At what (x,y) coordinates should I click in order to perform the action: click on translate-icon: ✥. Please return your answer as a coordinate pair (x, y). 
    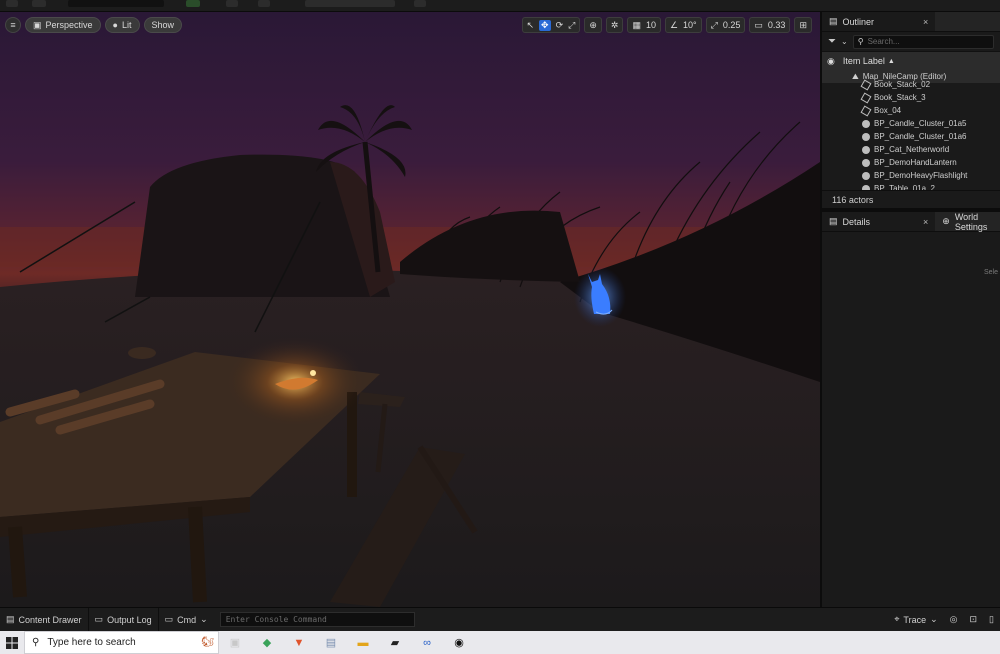
    Looking at the image, I should click on (545, 25).